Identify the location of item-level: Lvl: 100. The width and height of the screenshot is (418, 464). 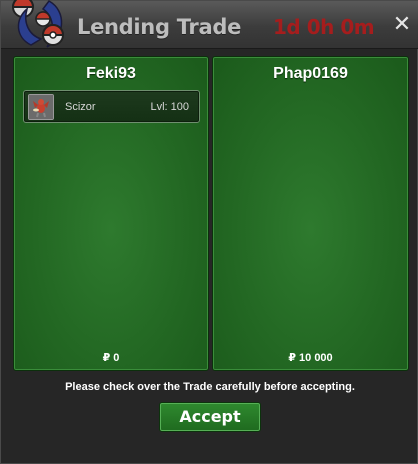
(169, 107).